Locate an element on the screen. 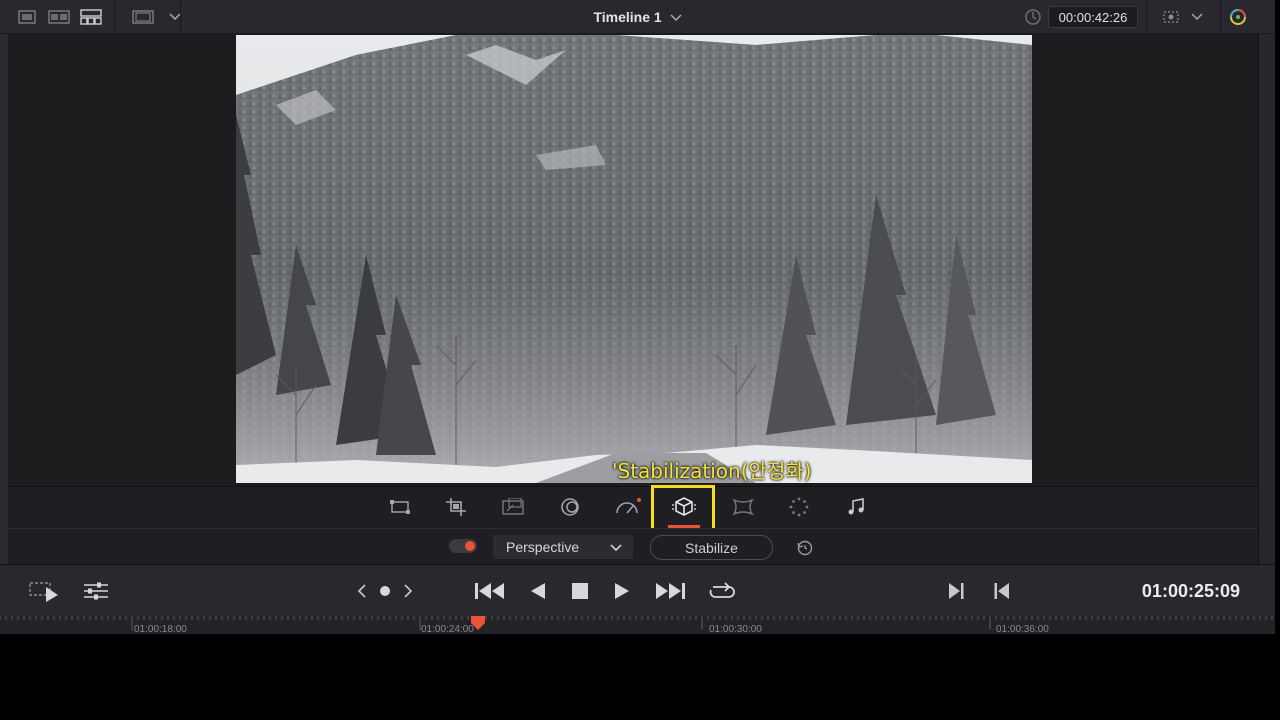 This screenshot has width=1280, height=720. cinema-playback-icon is located at coordinates (45, 591).